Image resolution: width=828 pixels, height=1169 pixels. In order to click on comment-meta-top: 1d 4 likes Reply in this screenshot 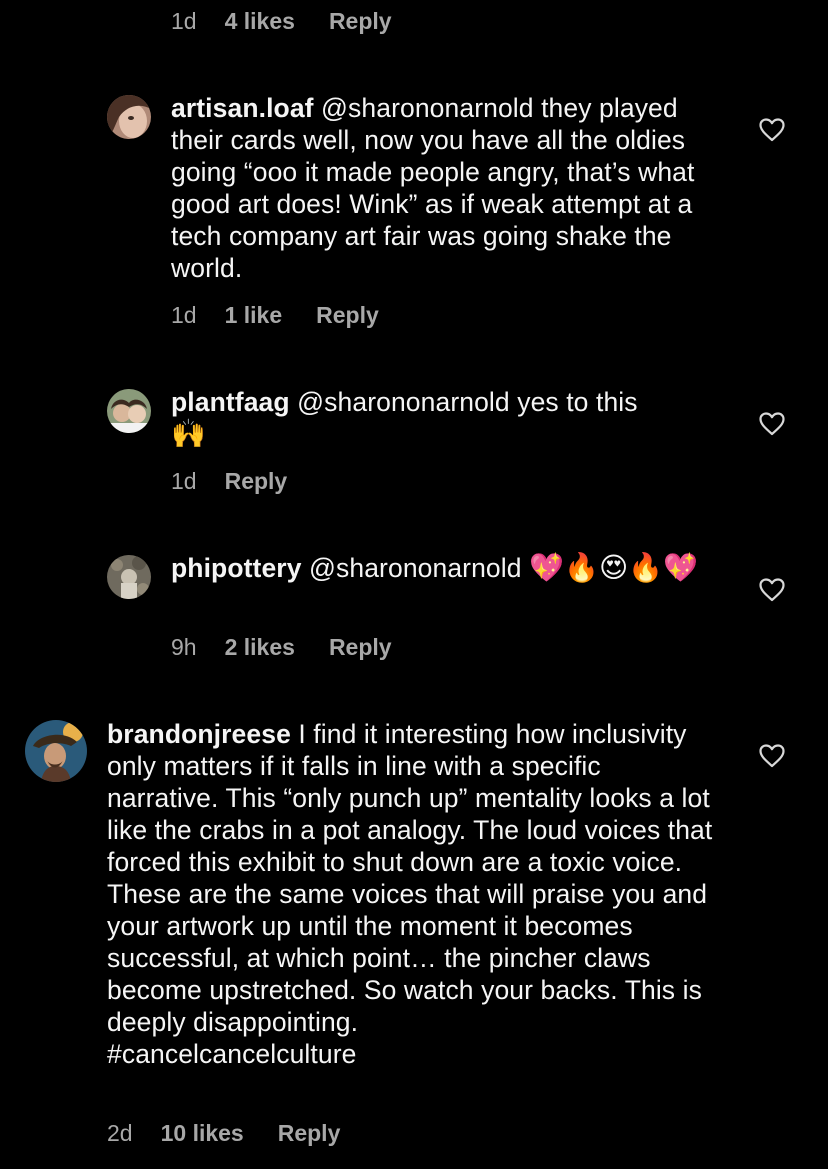, I will do `click(281, 21)`.